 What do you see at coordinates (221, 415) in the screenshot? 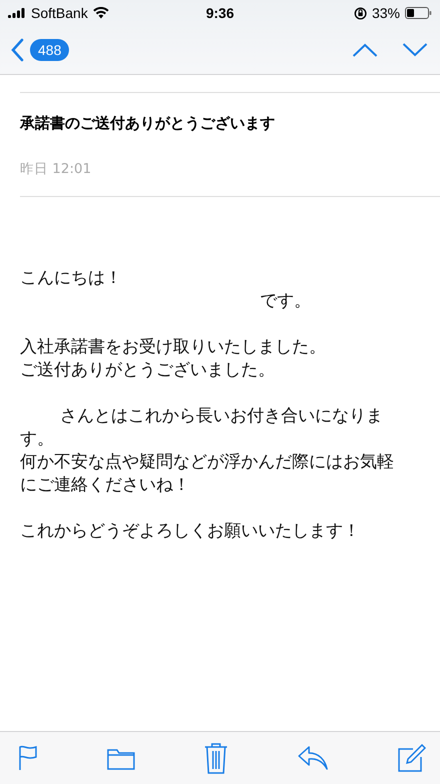
I see `body-text: さんとはこれから長いお付き合いになりま` at bounding box center [221, 415].